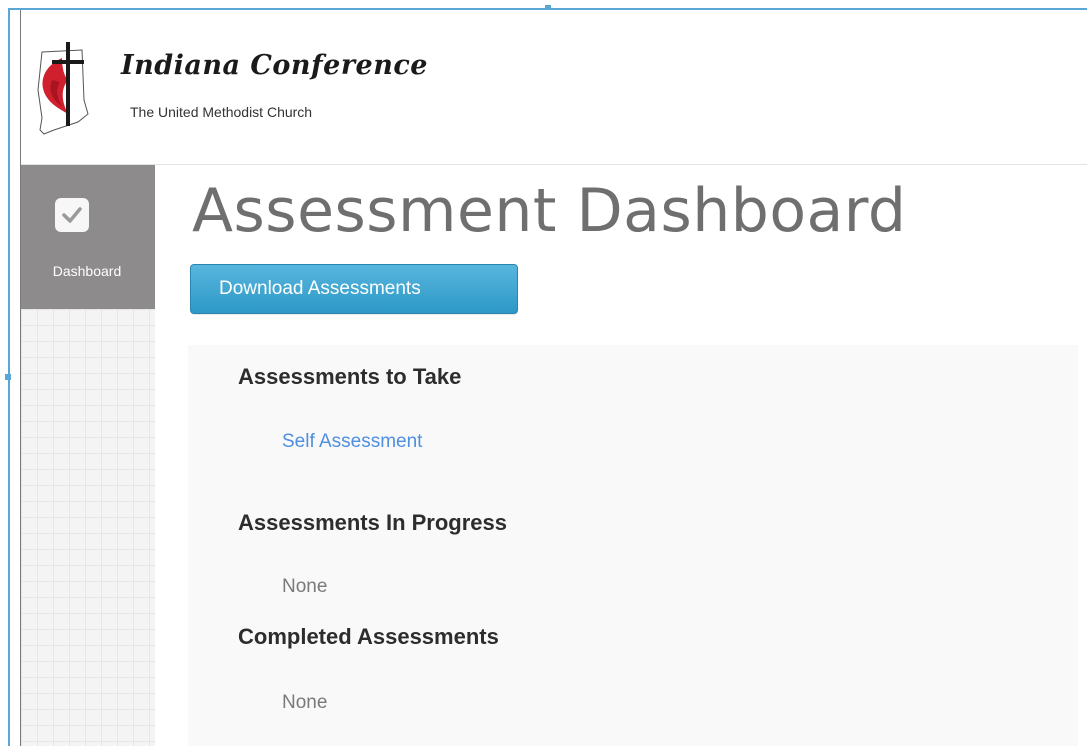  Describe the element at coordinates (373, 522) in the screenshot. I see `section-heading-in-progress: Assessments In Progress` at that location.